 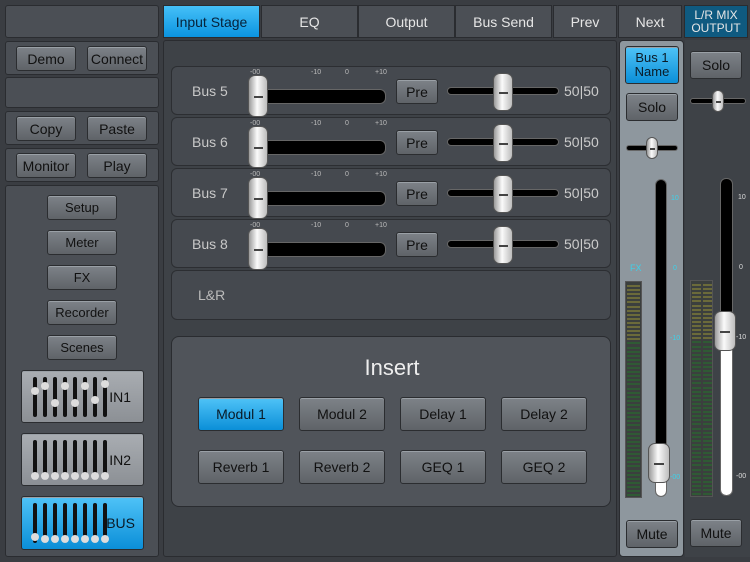 What do you see at coordinates (443, 414) in the screenshot?
I see `insert-delay-1-button: Delay 1` at bounding box center [443, 414].